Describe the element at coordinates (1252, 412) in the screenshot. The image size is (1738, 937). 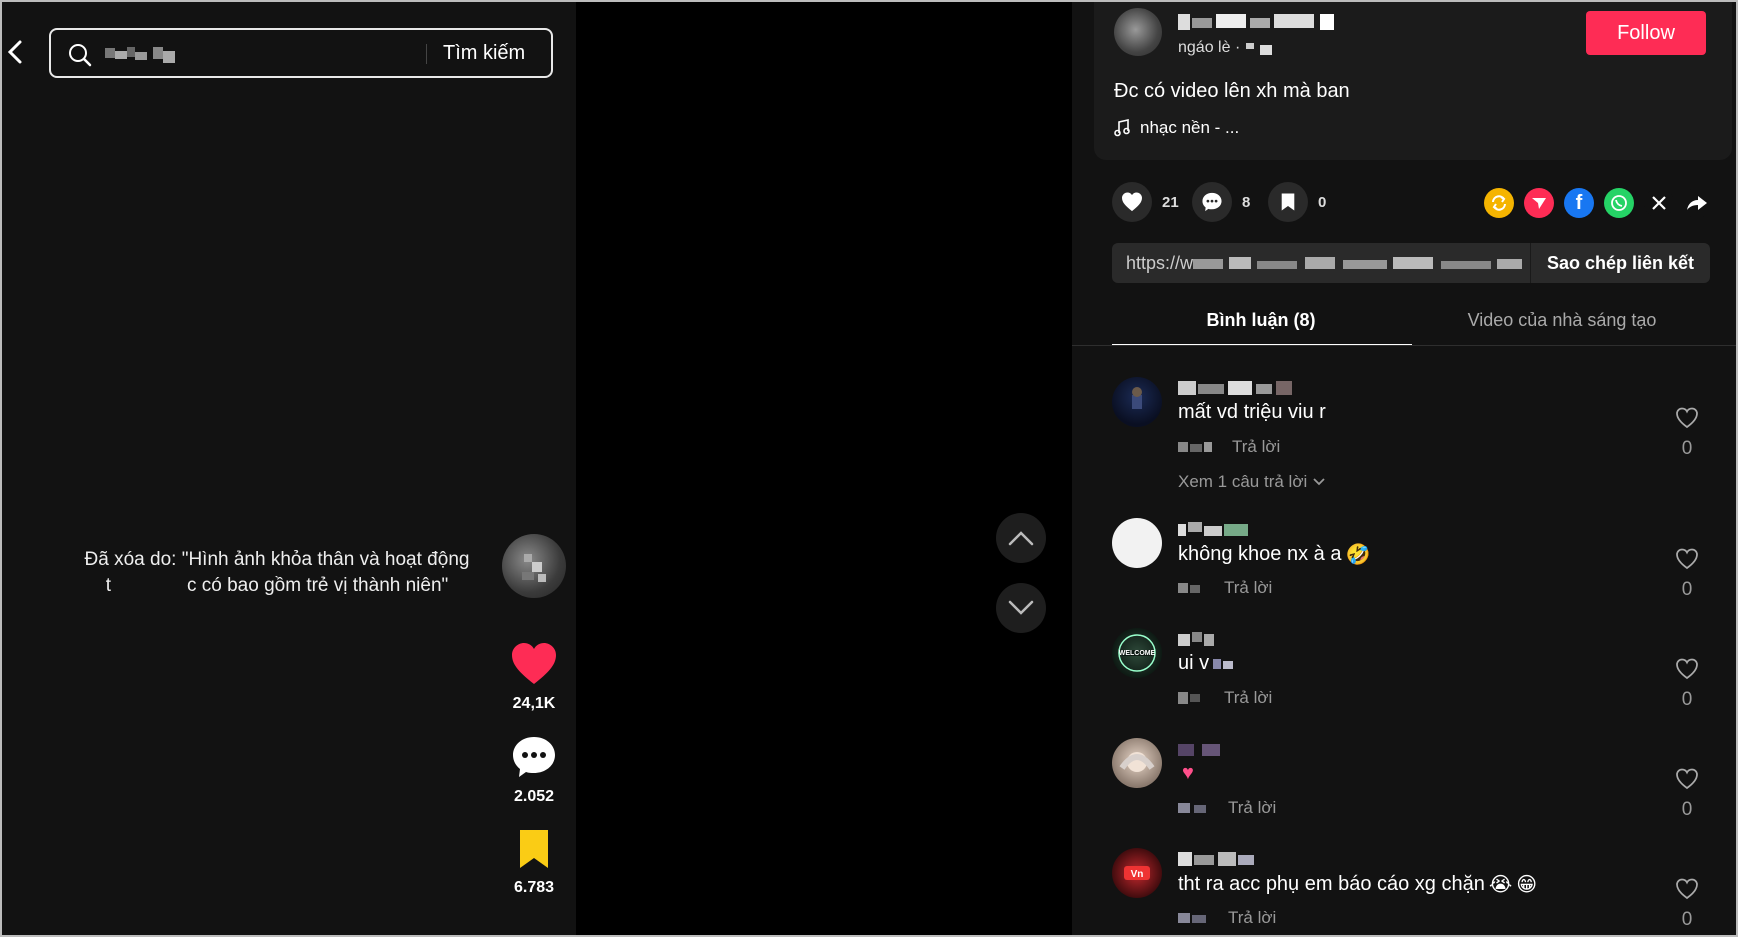
I see `comment-text: mất vd triệu viu r` at that location.